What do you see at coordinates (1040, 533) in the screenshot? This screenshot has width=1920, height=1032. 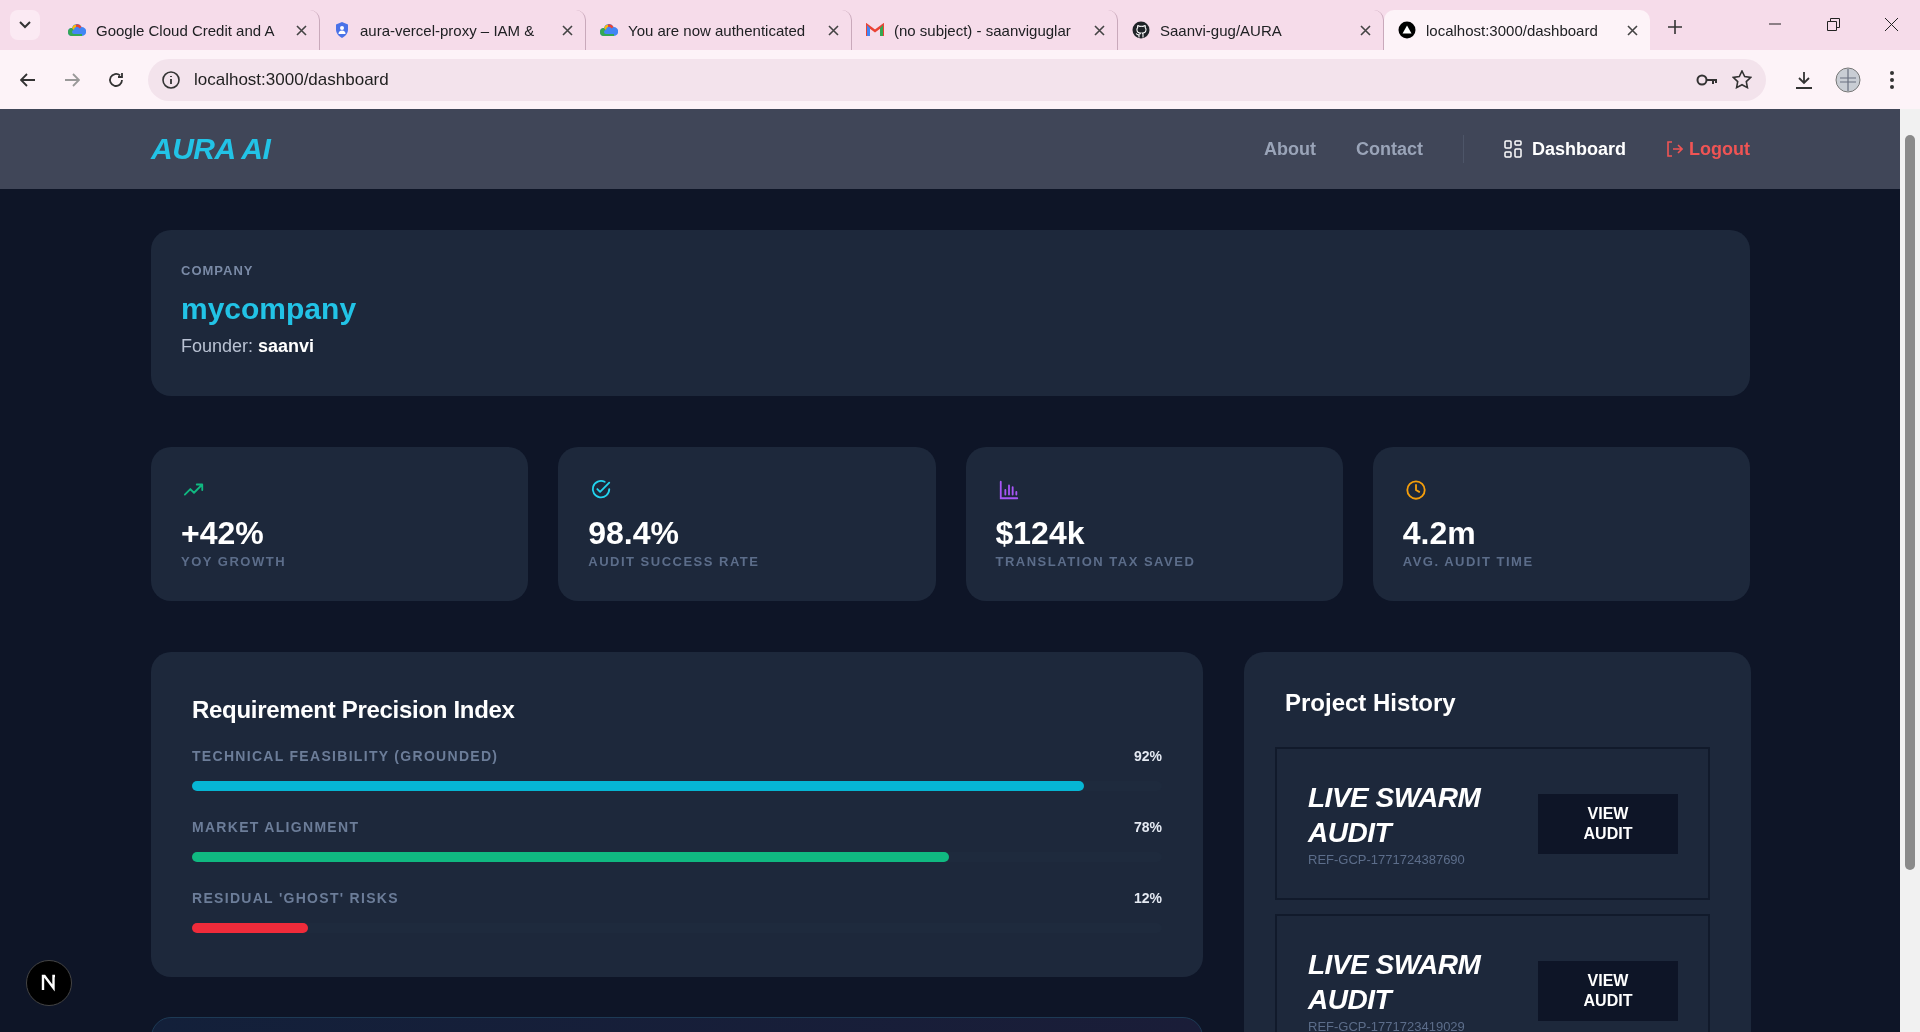 I see `stat-value: $124k` at bounding box center [1040, 533].